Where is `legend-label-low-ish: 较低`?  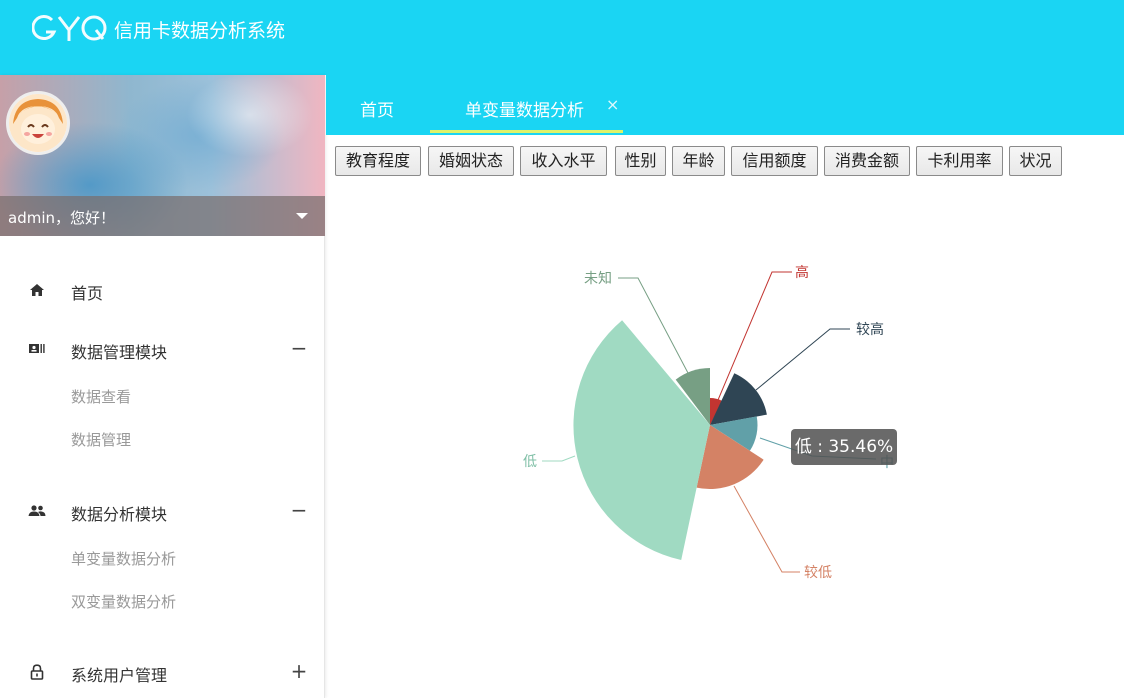
legend-label-low-ish: 较低 is located at coordinates (818, 573).